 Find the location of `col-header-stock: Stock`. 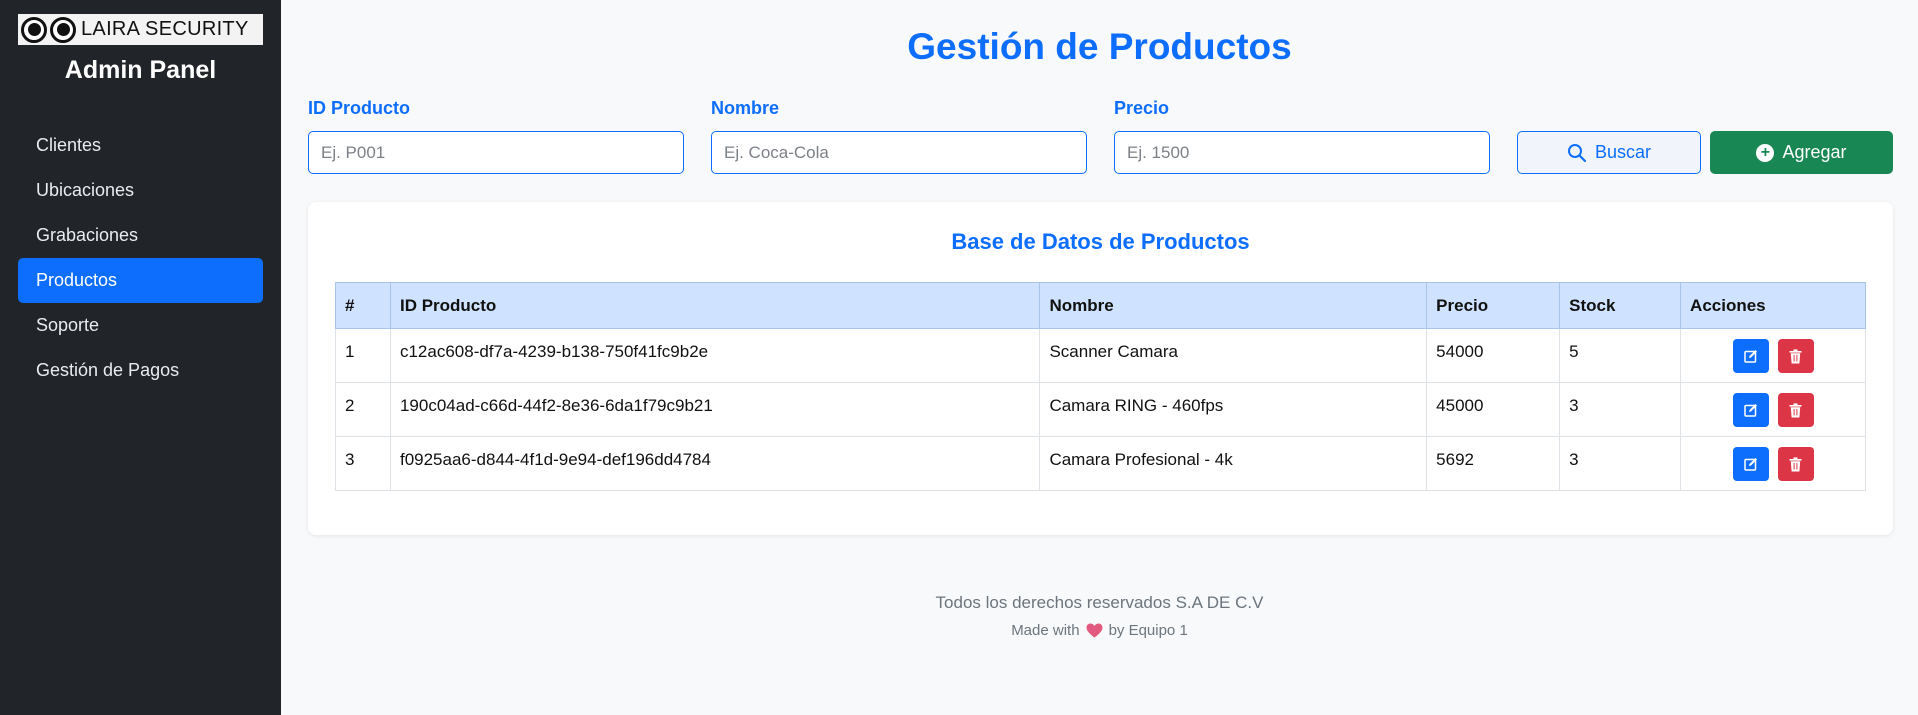

col-header-stock: Stock is located at coordinates (1620, 305).